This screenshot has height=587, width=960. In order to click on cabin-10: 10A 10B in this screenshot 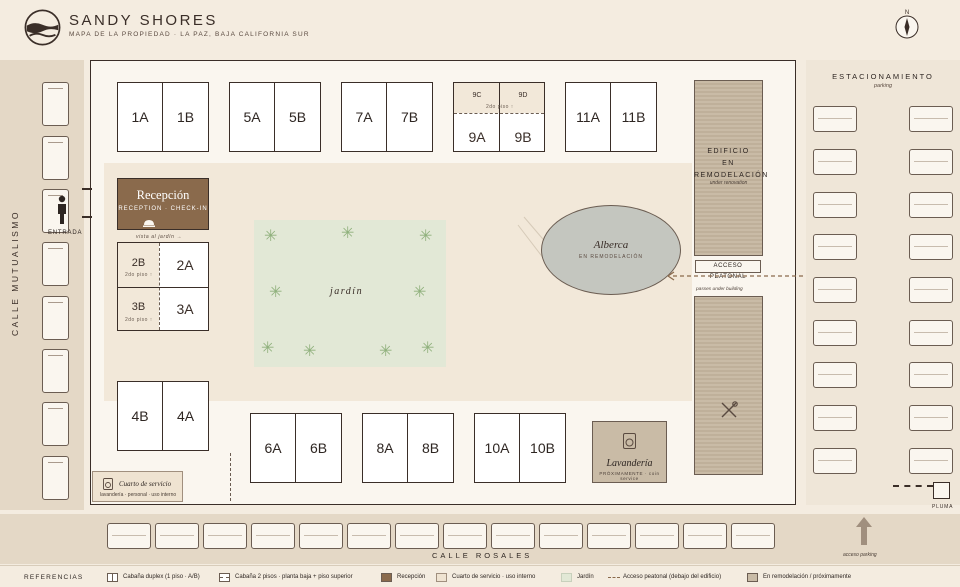, I will do `click(520, 448)`.